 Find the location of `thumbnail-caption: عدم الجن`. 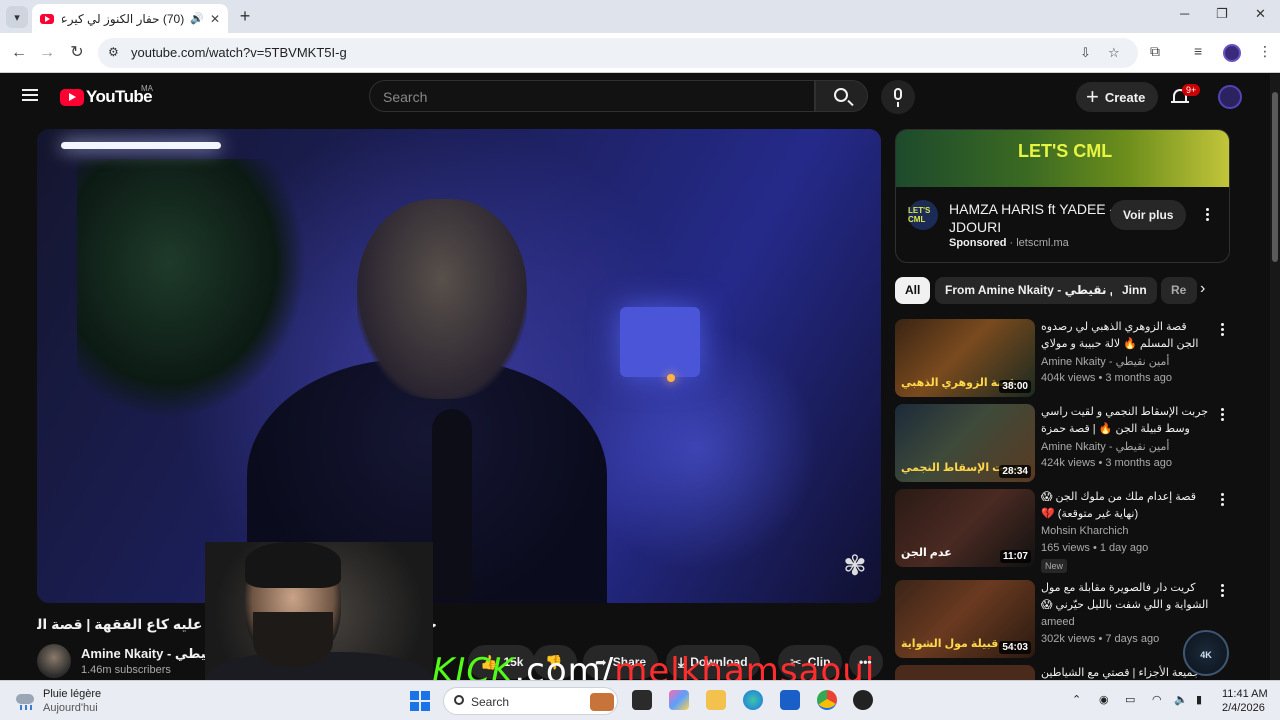

thumbnail-caption: عدم الجن is located at coordinates (926, 553).